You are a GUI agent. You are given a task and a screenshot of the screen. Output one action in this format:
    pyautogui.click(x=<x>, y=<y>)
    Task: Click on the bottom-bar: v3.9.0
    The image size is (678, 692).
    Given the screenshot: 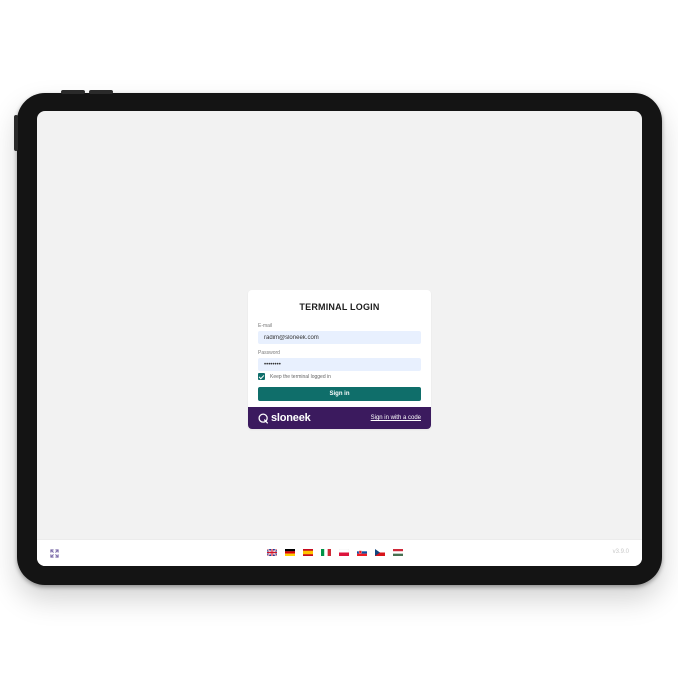 What is the action you would take?
    pyautogui.click(x=339, y=552)
    